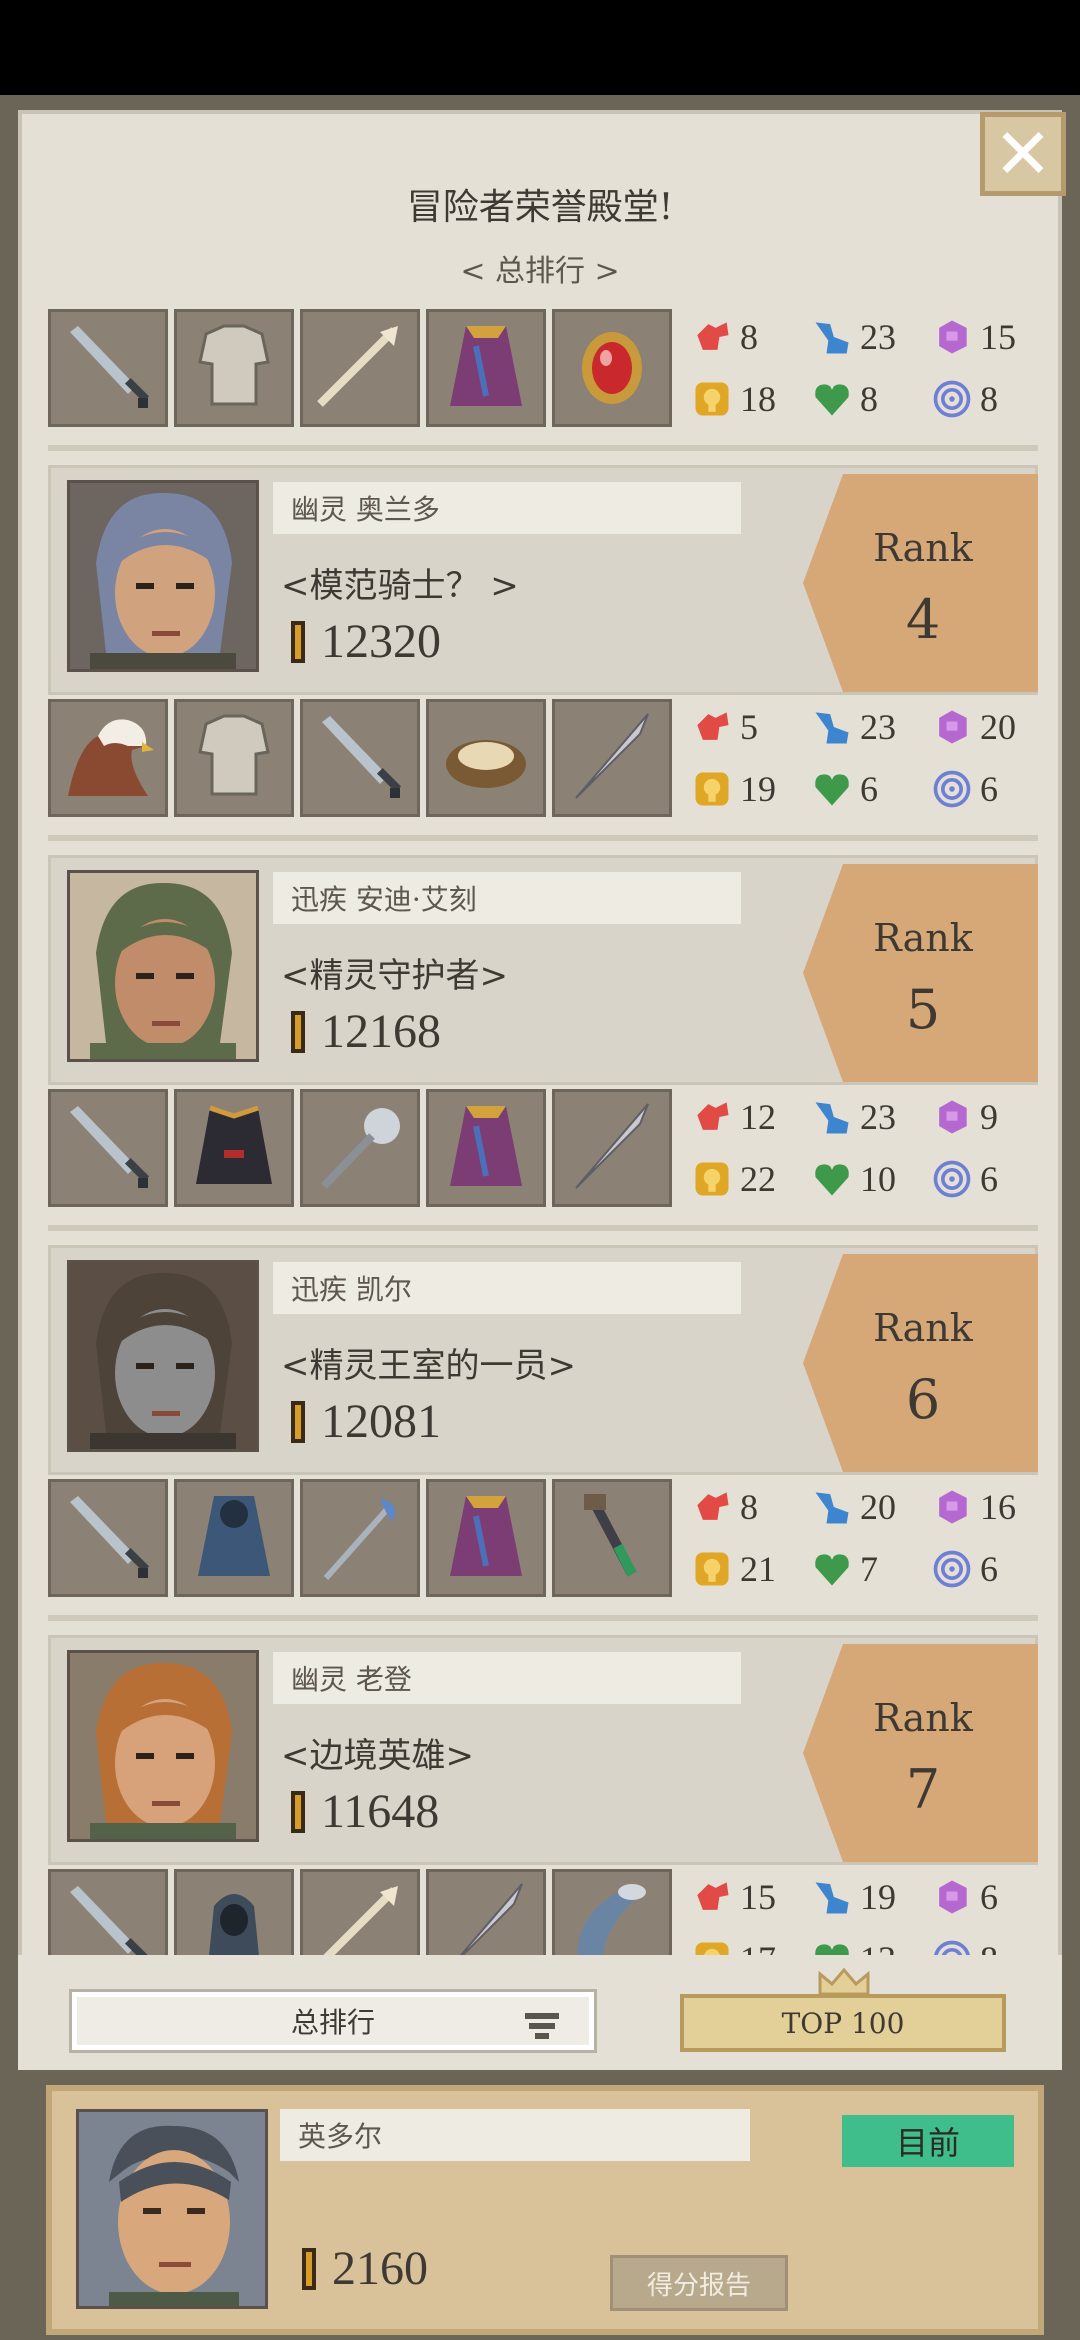  Describe the element at coordinates (758, 399) in the screenshot. I see `stat-value: 18` at that location.